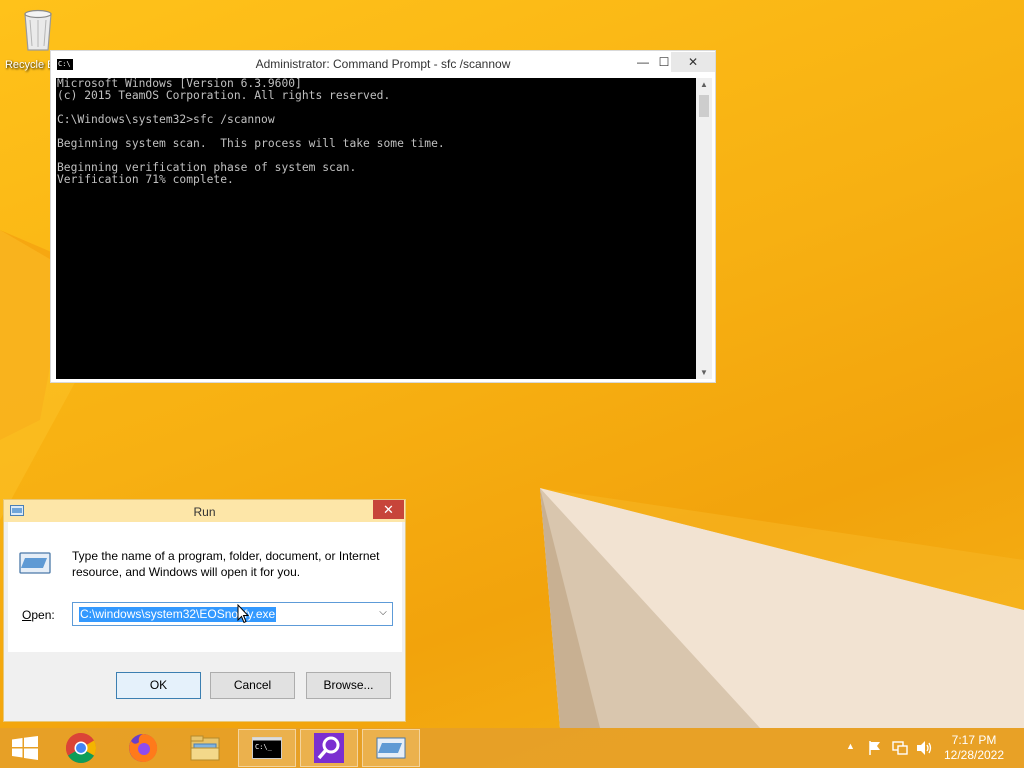 The image size is (1024, 768). What do you see at coordinates (974, 740) in the screenshot?
I see `clock-time: 7:17 PM` at bounding box center [974, 740].